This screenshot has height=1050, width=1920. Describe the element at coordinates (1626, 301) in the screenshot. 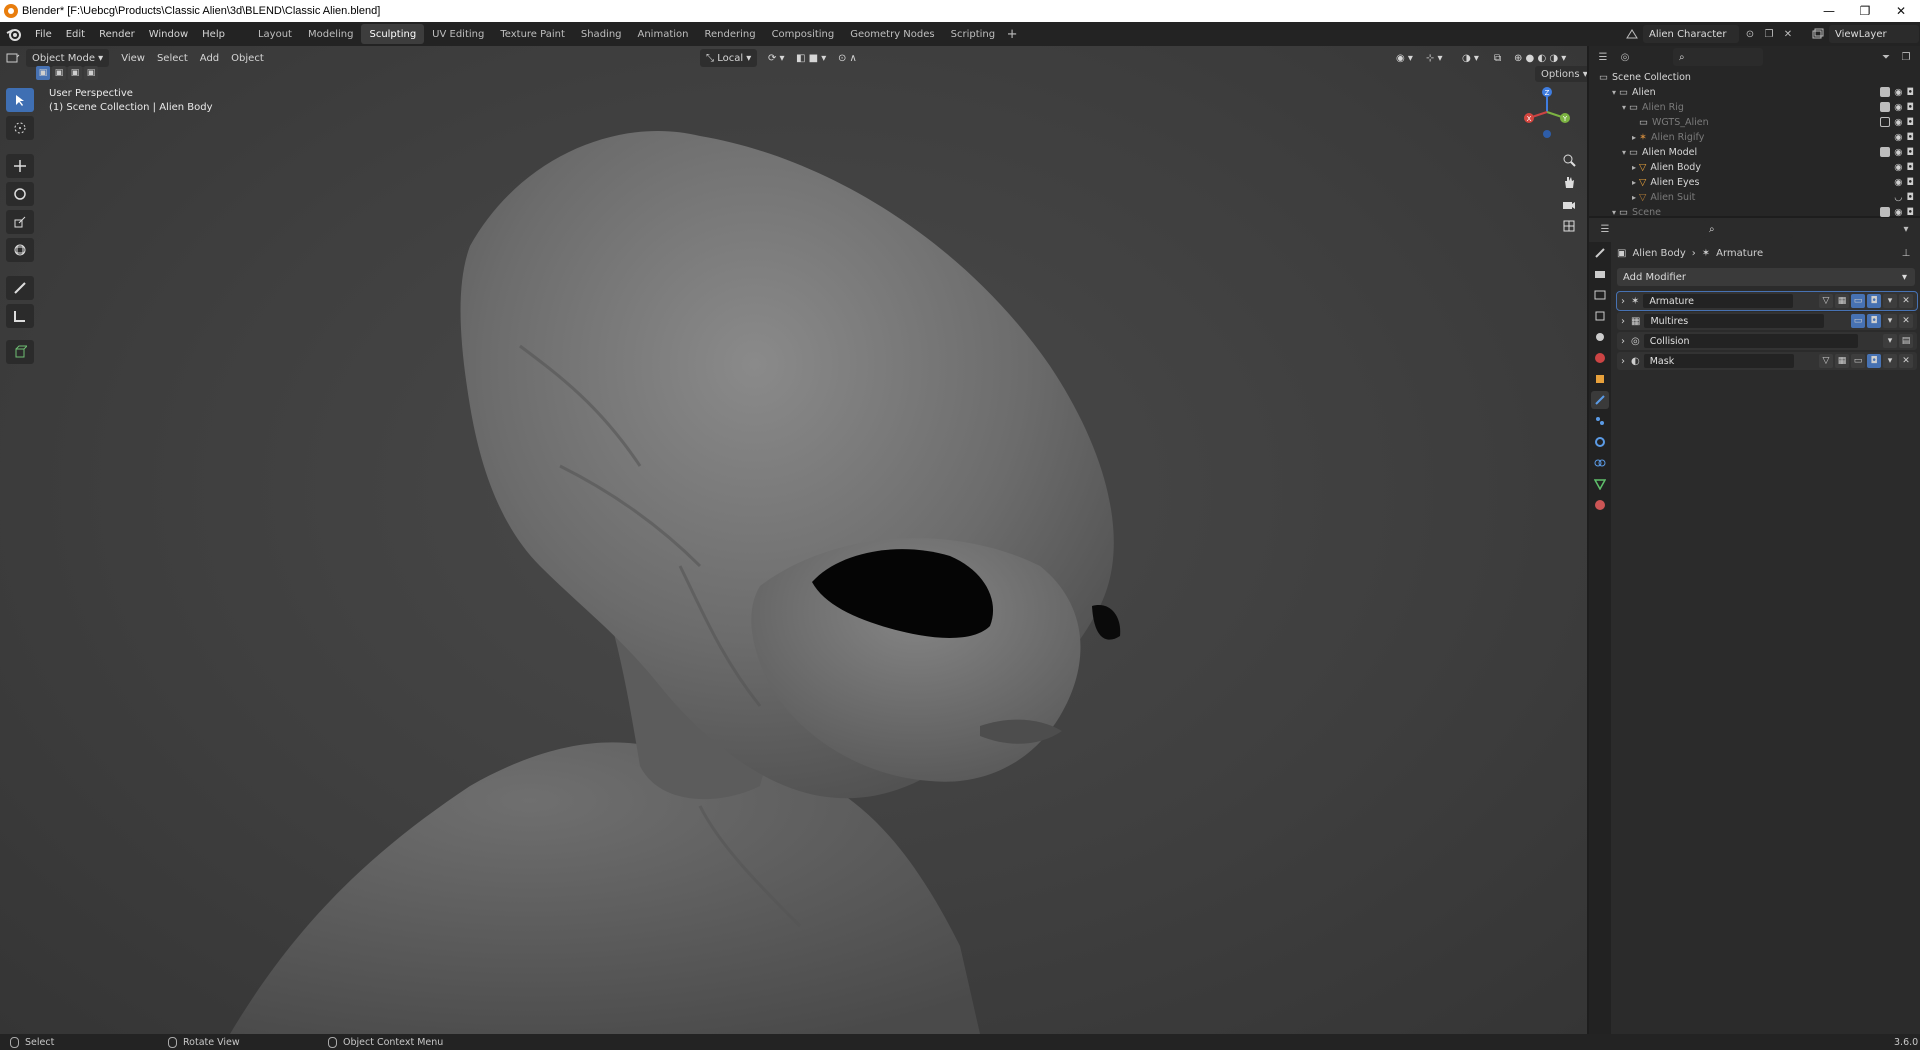

I see `expand-modifier-icon: ›` at that location.